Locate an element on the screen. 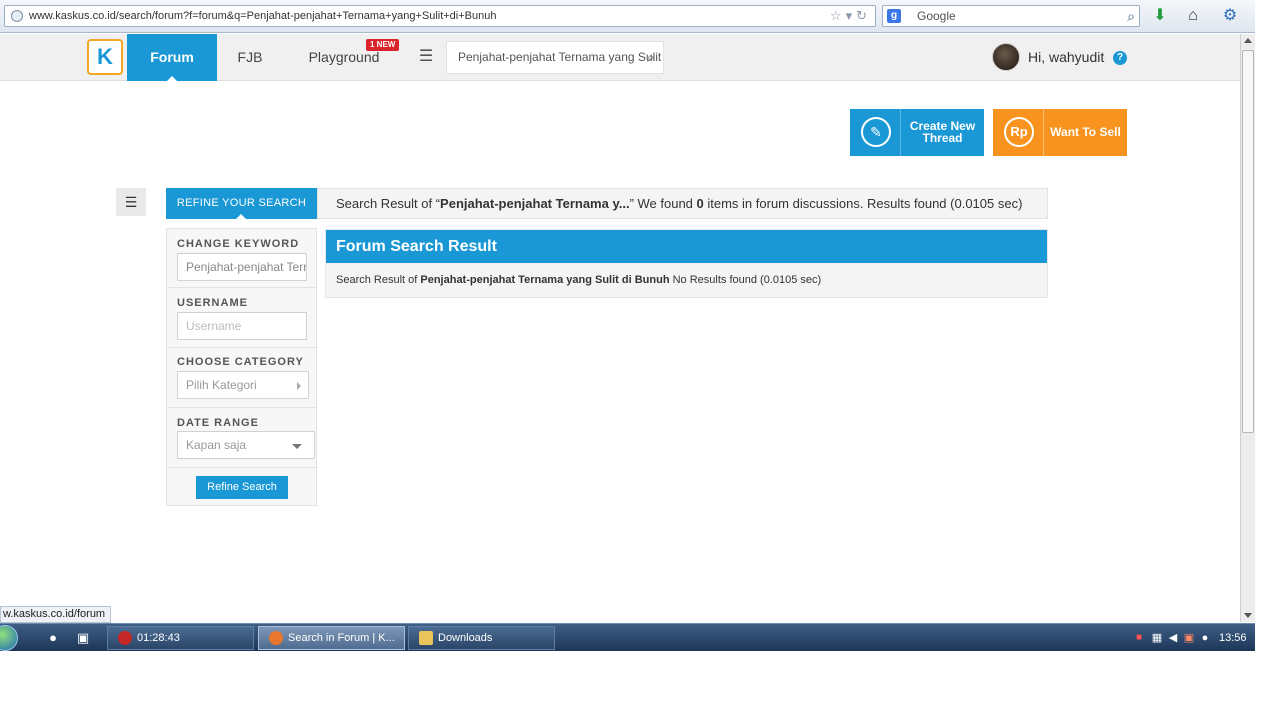 Image resolution: width=1280 pixels, height=720 pixels. firefox-icon: ● is located at coordinates (53, 638).